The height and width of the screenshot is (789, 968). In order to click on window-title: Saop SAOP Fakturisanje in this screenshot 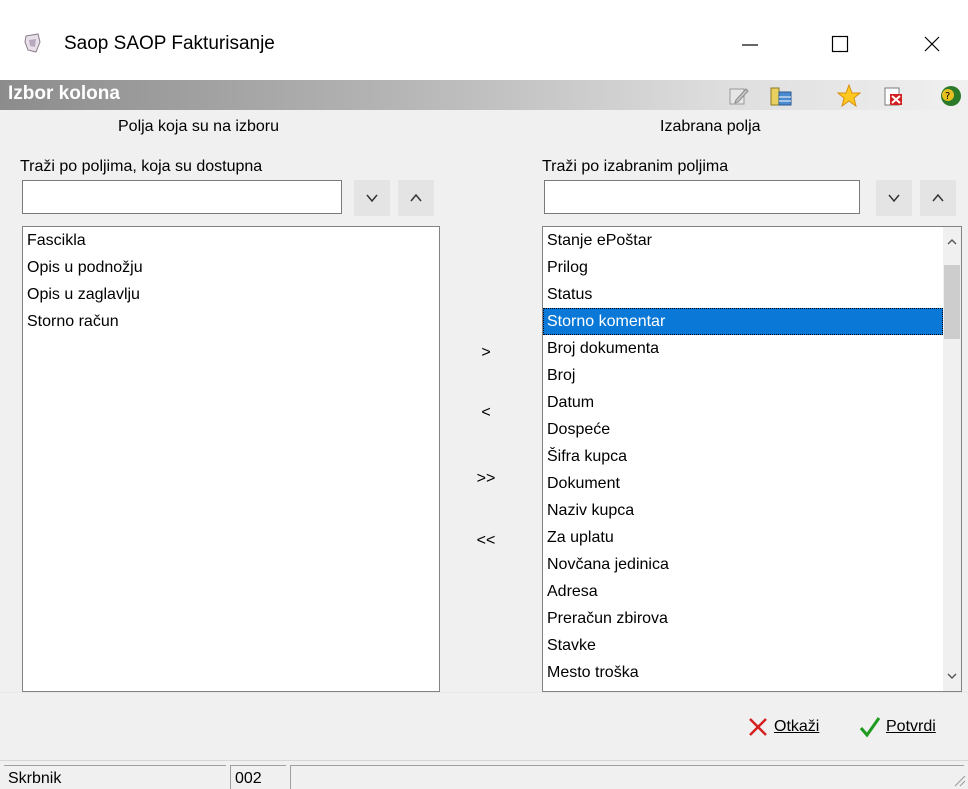, I will do `click(169, 43)`.